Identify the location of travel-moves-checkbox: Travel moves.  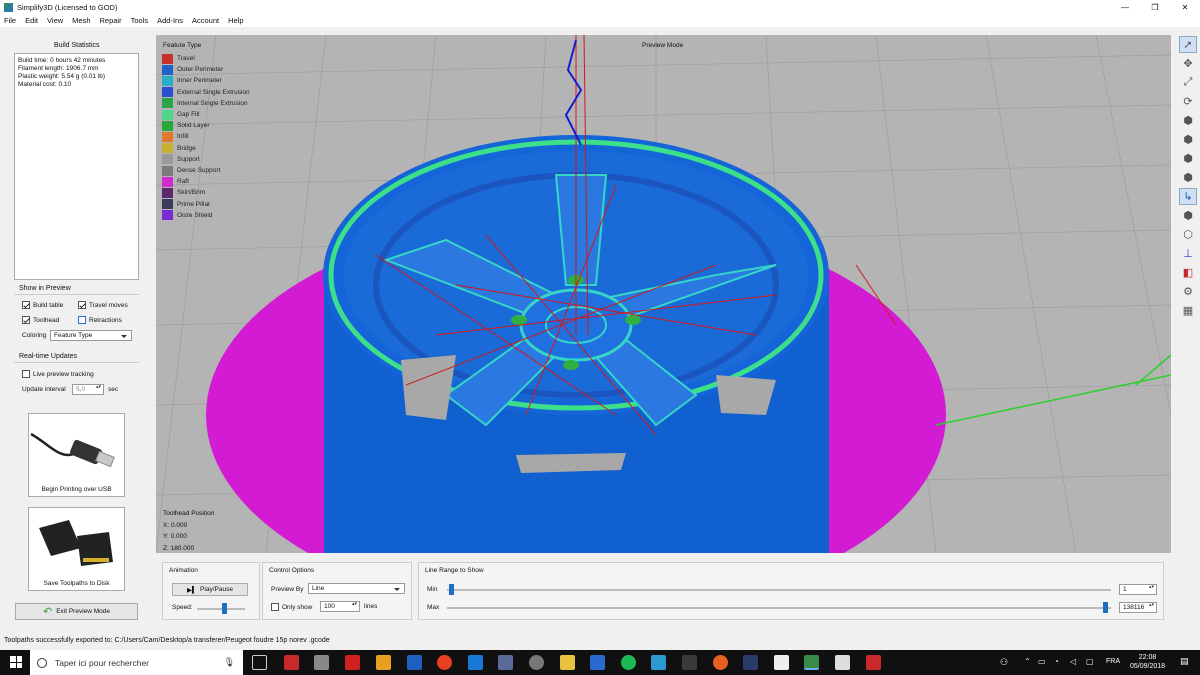
(103, 305).